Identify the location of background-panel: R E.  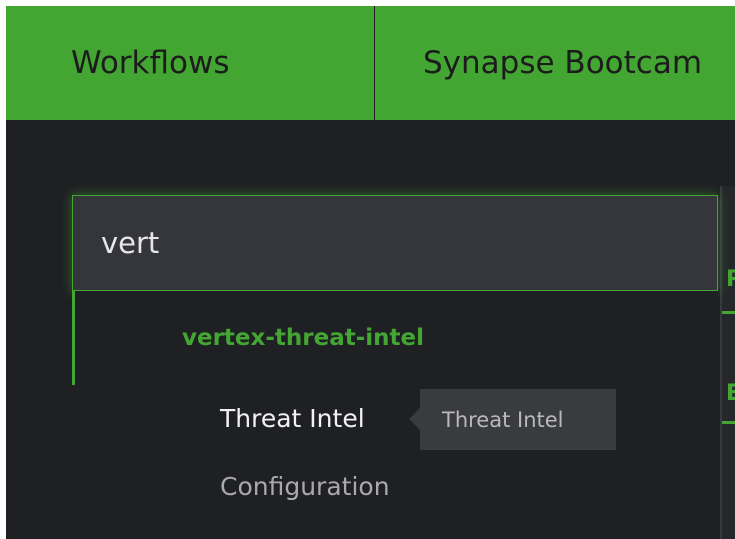
(727, 362).